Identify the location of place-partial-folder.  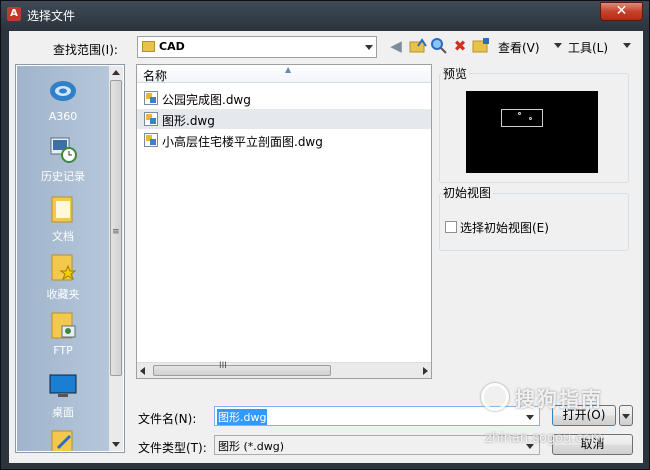
(63, 439).